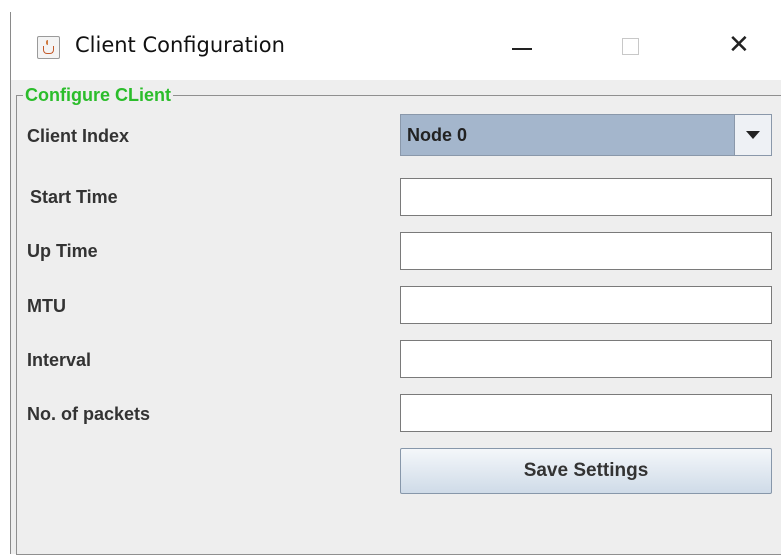 The image size is (781, 555). I want to click on title-bar: Client Configuration ✕, so click(396, 46).